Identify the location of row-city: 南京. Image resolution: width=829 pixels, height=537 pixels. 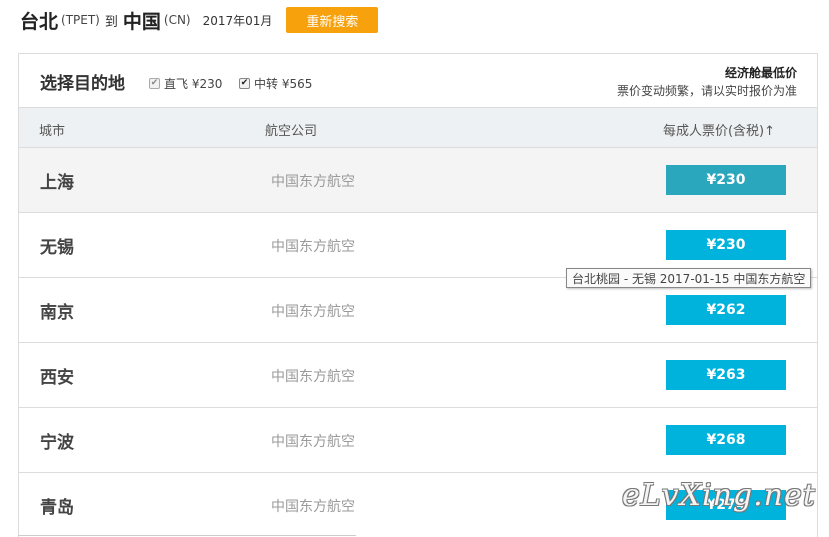
(57, 313).